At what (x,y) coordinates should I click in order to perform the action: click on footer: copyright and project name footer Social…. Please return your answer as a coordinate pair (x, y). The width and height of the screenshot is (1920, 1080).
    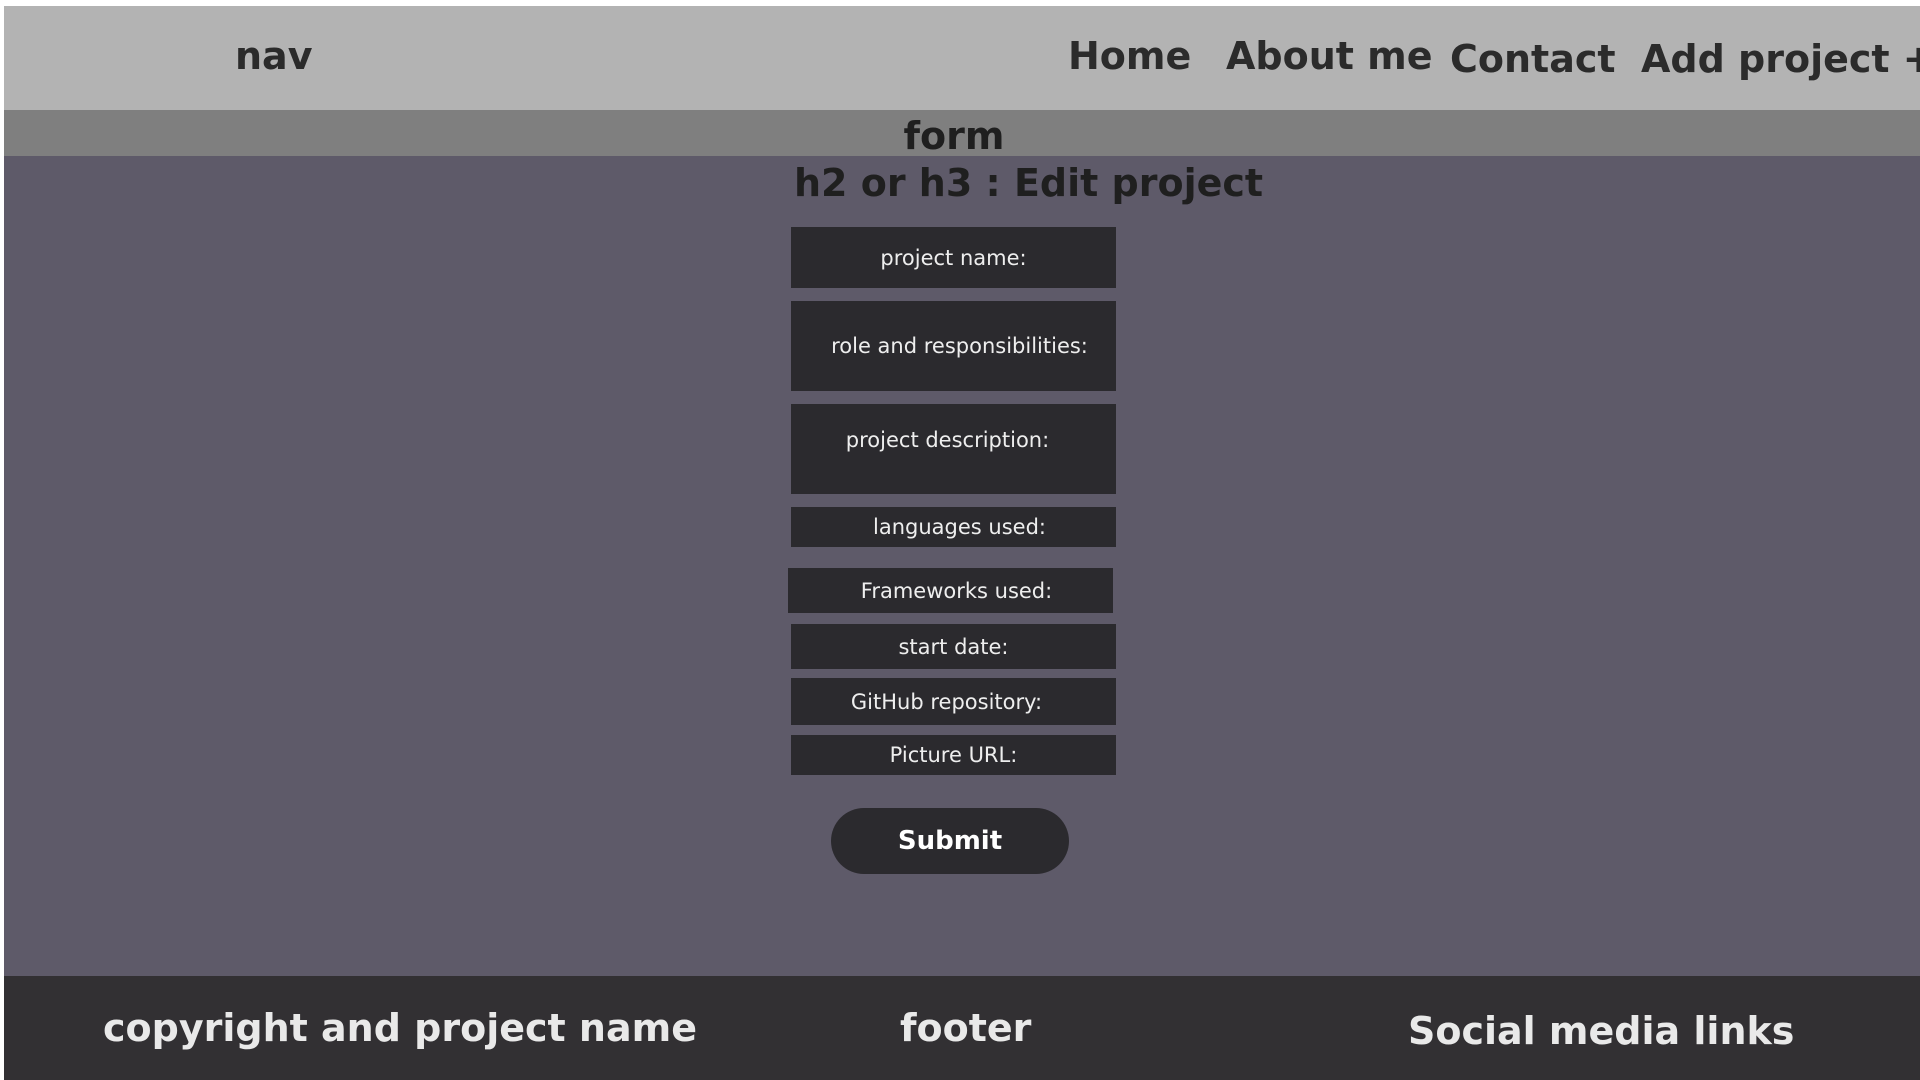
    Looking at the image, I should click on (962, 1028).